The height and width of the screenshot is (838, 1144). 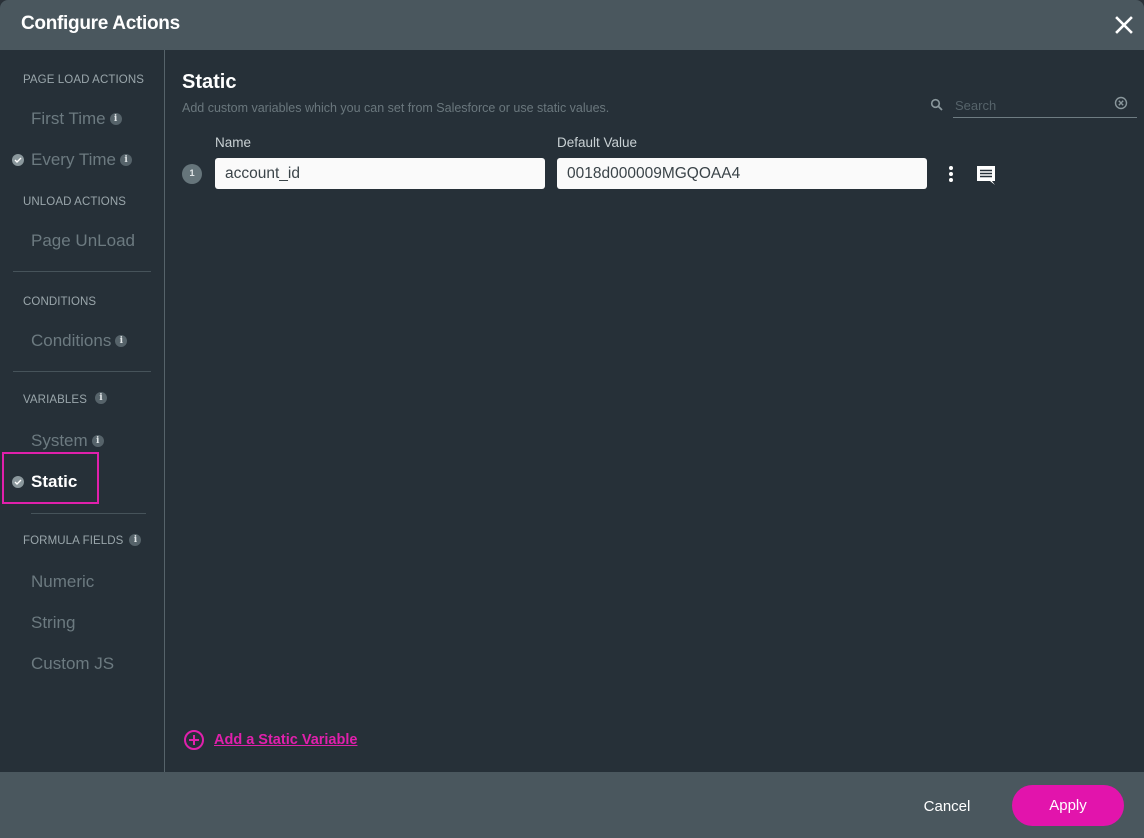 I want to click on sidebar-item-numeric: Numeric, so click(x=62, y=582).